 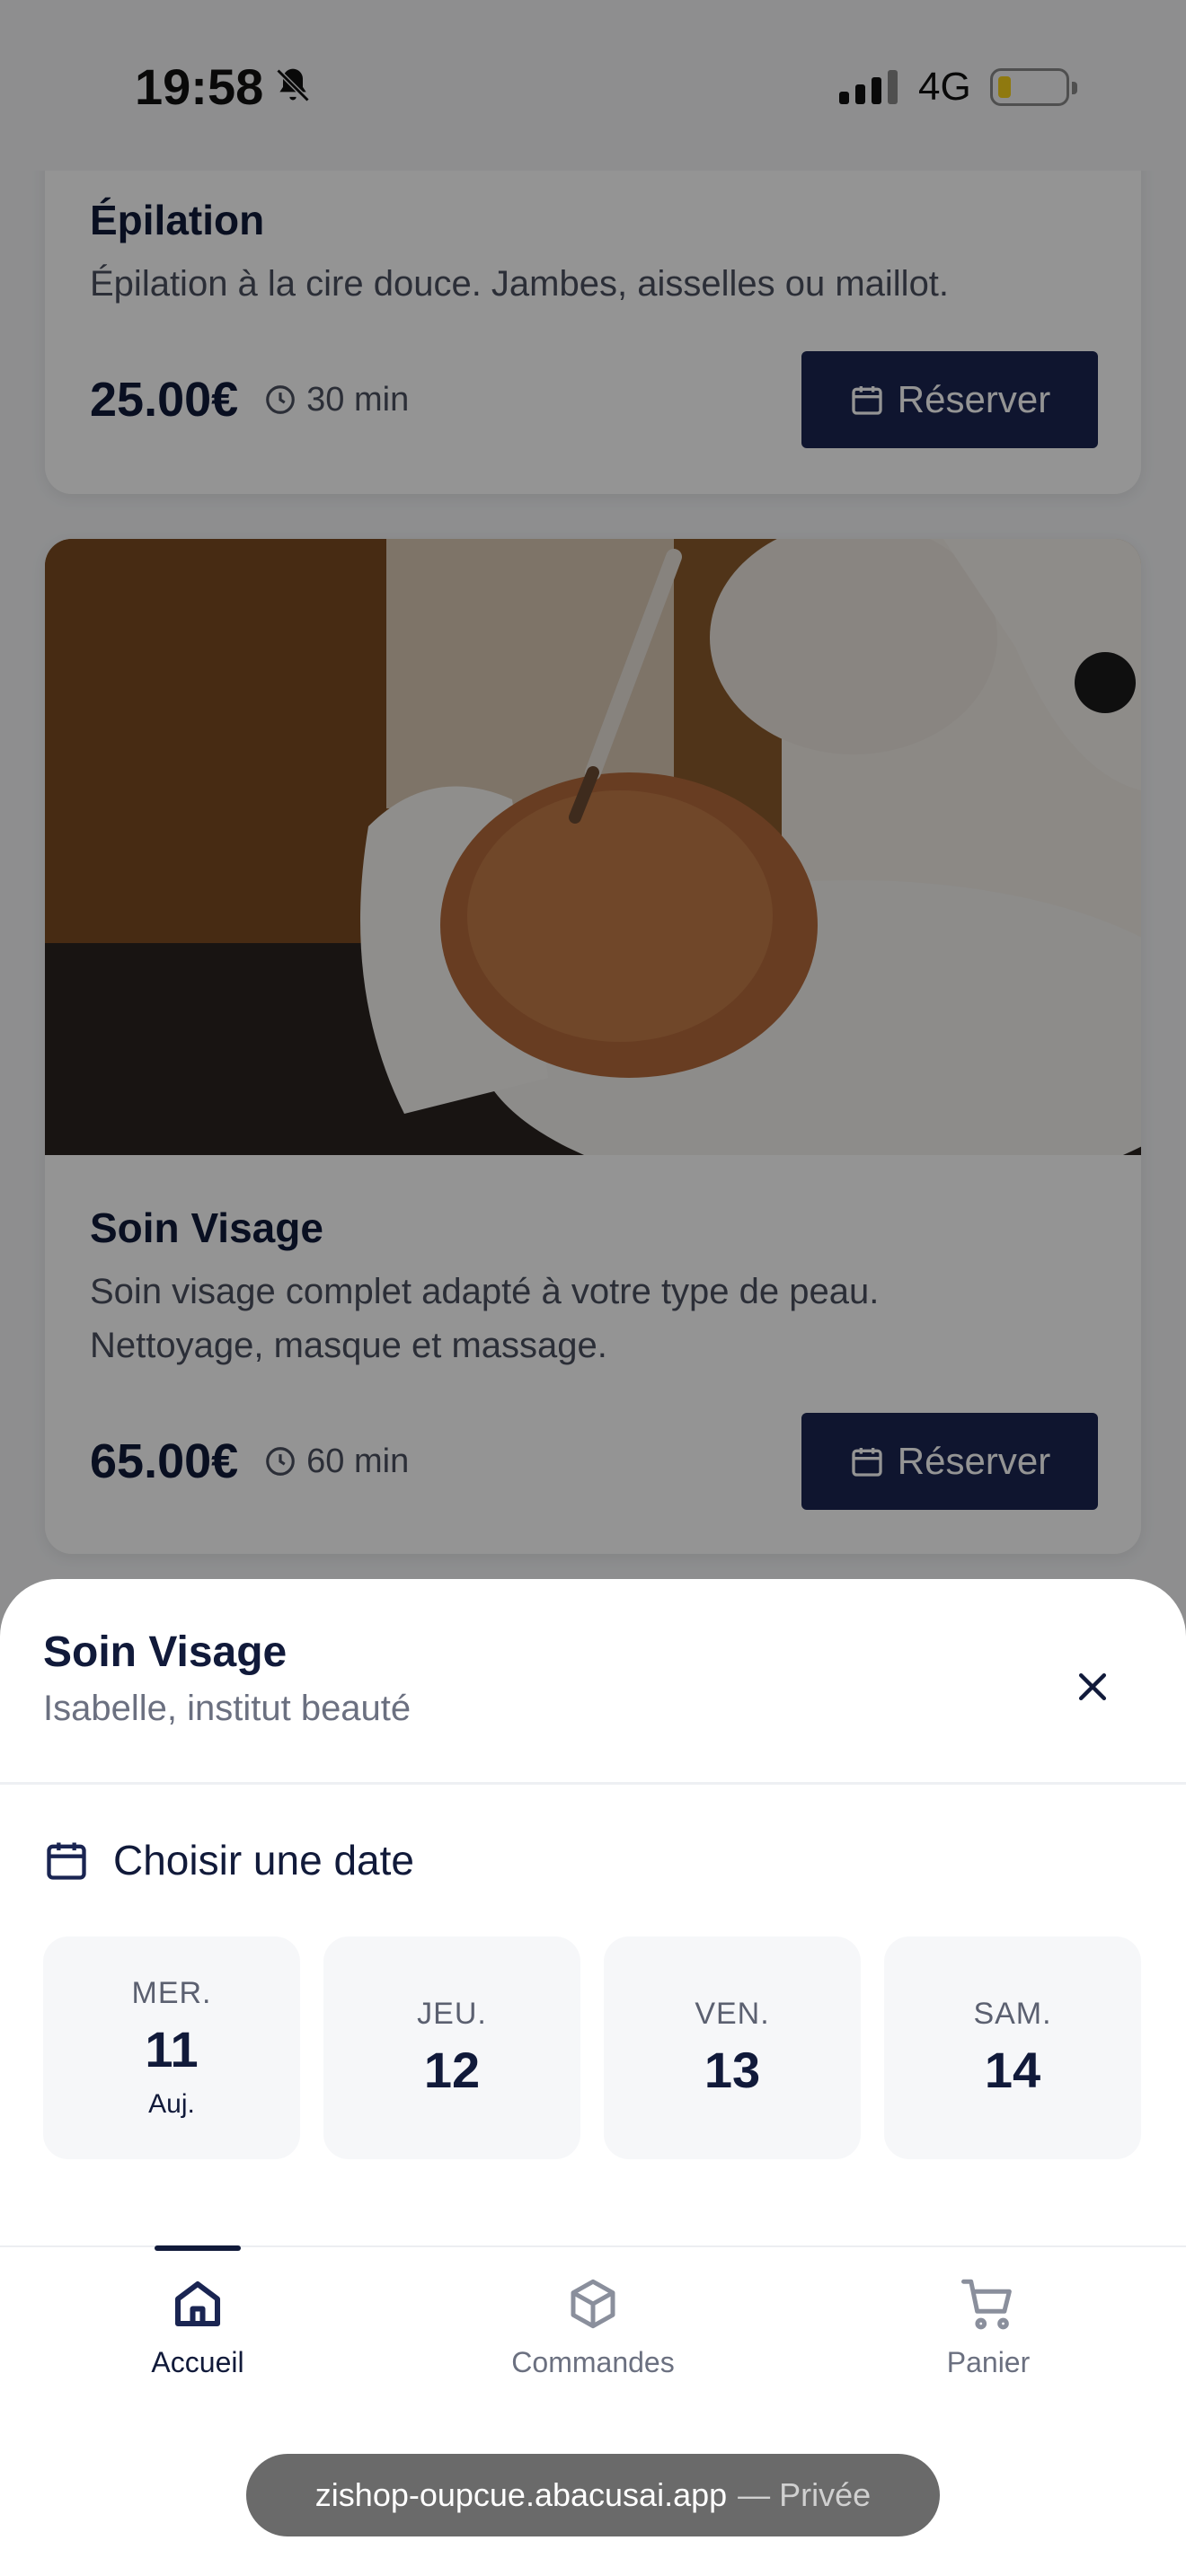 What do you see at coordinates (228, 1860) in the screenshot?
I see `date-section-heading: Choisir une date` at bounding box center [228, 1860].